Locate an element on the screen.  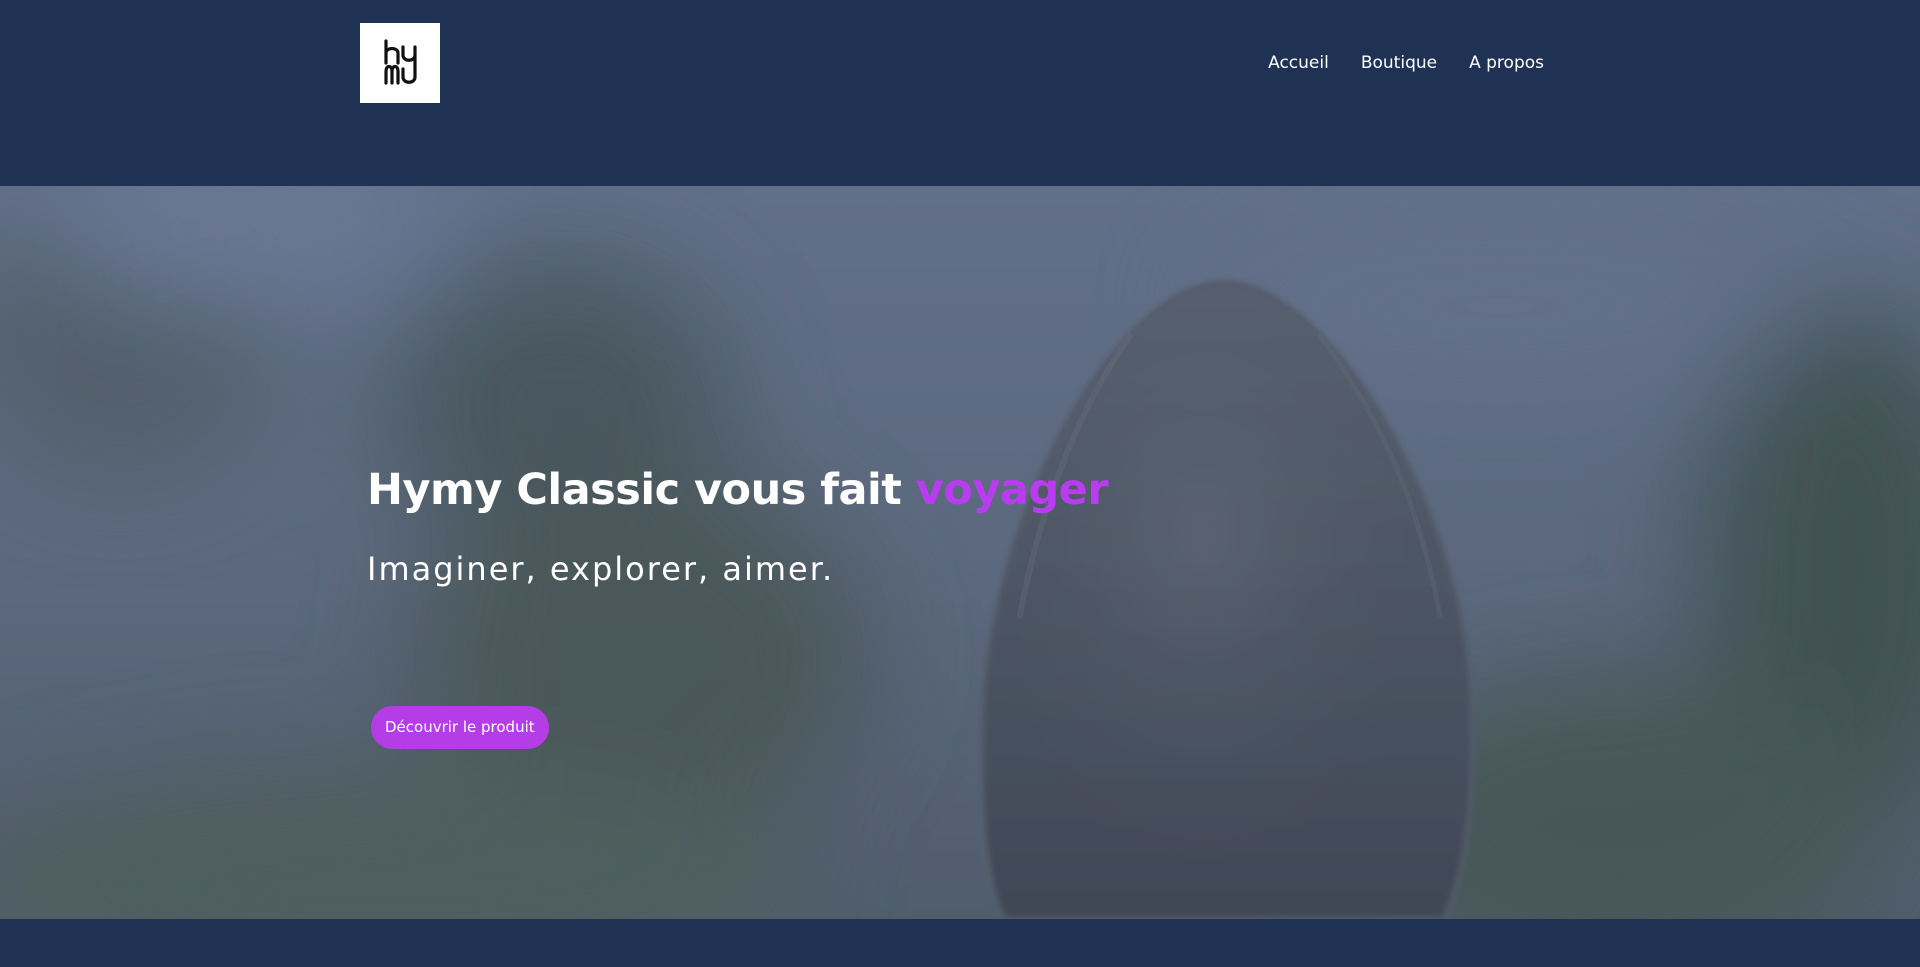
nav-link-a-propos: A propos is located at coordinates (1506, 63).